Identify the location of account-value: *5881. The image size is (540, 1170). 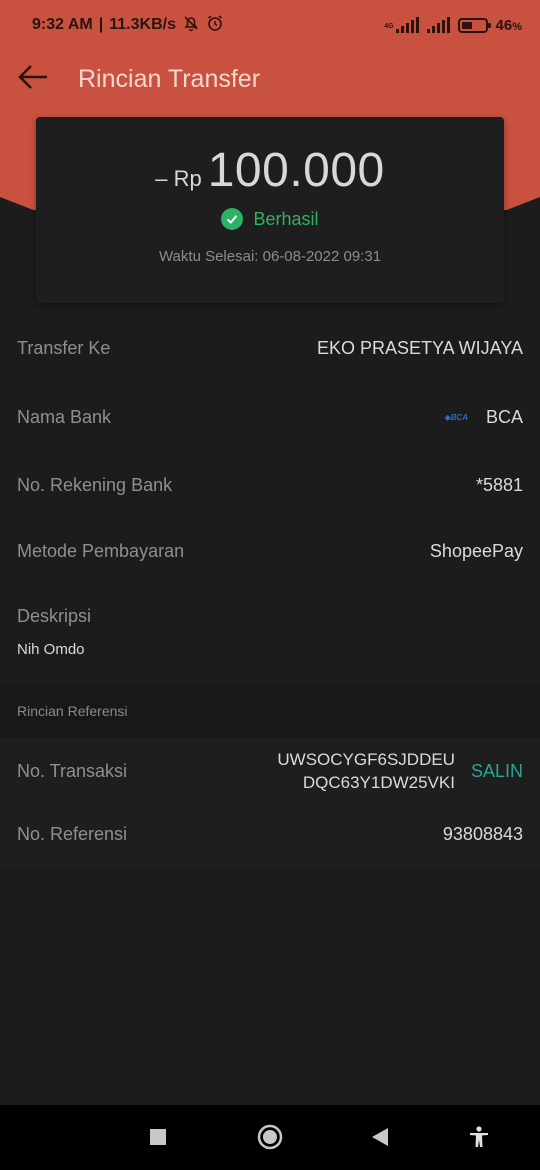
(499, 484).